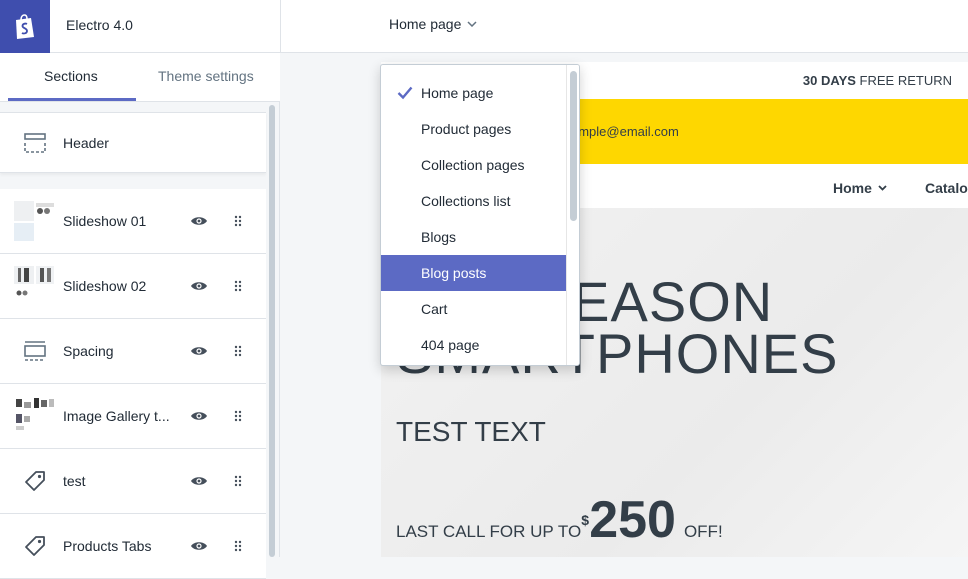  What do you see at coordinates (473, 237) in the screenshot?
I see `dropdown-option-blogs: Blogs` at bounding box center [473, 237].